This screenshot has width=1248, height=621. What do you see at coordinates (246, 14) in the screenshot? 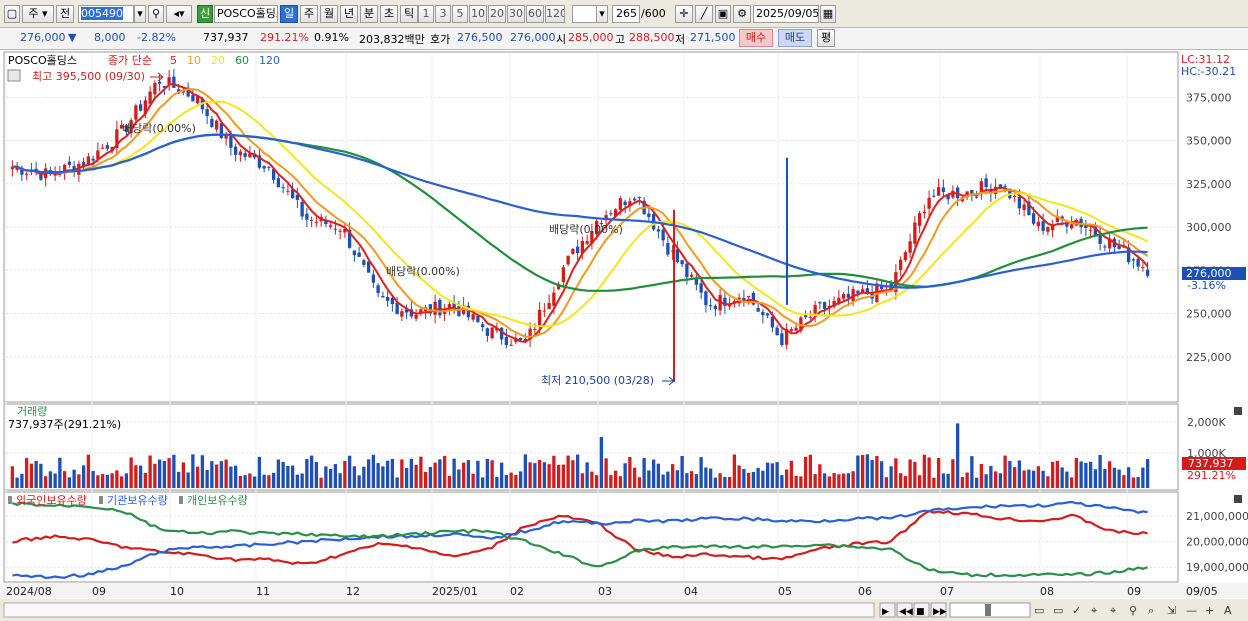
I see `stock-name-field: POSCO홀딩스` at bounding box center [246, 14].